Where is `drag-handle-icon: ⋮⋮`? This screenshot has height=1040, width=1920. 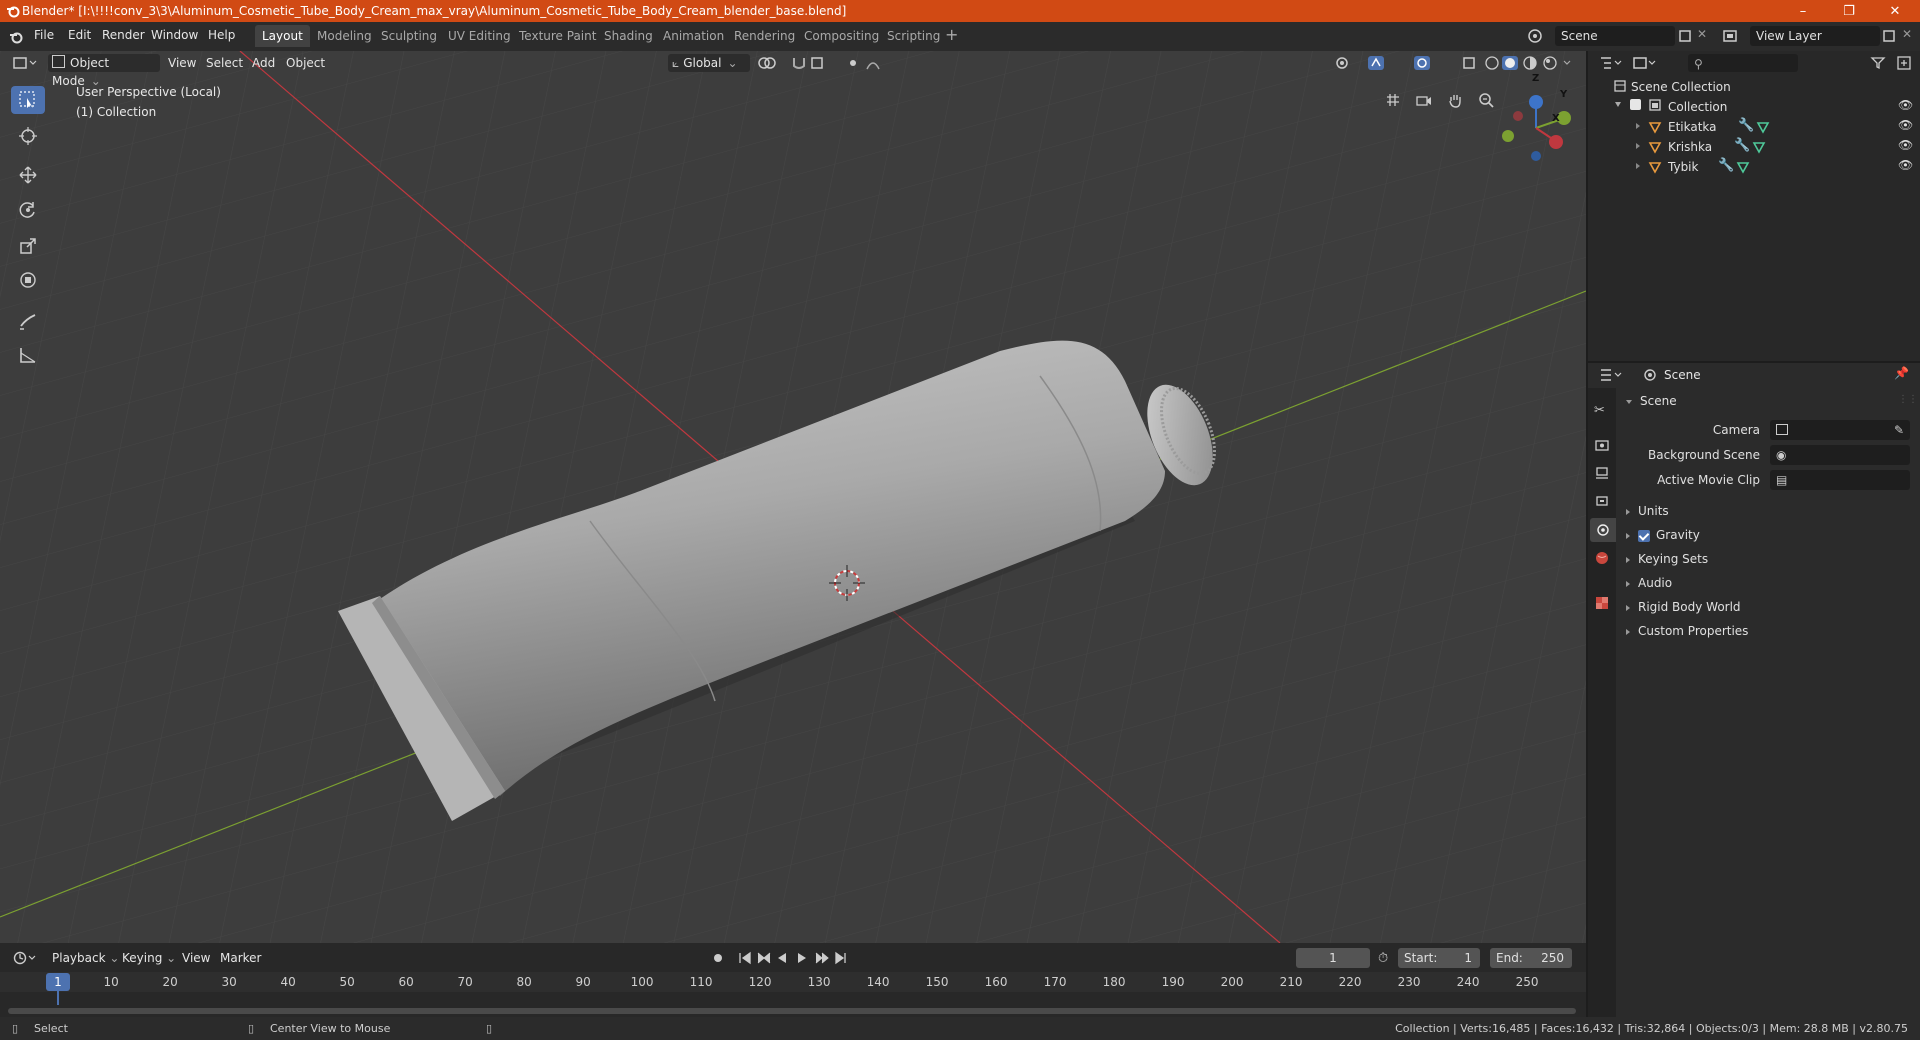 drag-handle-icon: ⋮⋮ is located at coordinates (1908, 399).